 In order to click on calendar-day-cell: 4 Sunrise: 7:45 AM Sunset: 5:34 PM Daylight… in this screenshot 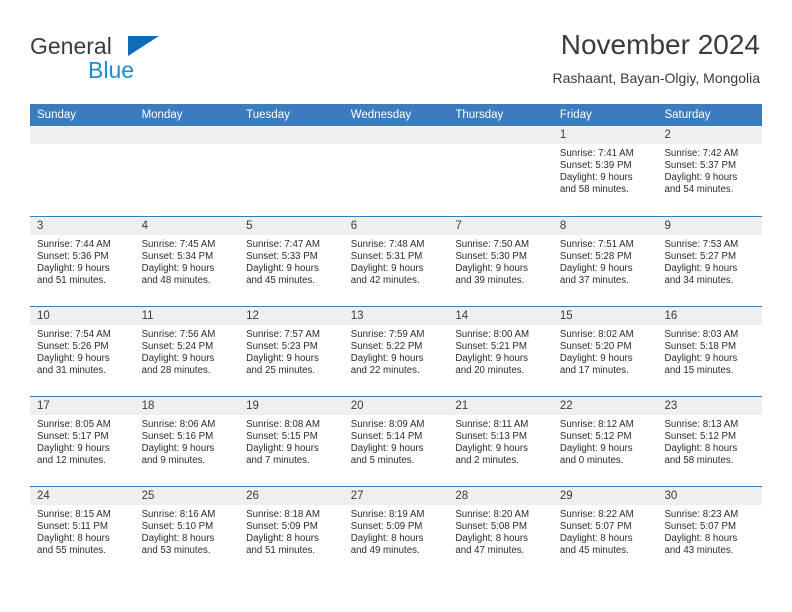, I will do `click(187, 261)`.